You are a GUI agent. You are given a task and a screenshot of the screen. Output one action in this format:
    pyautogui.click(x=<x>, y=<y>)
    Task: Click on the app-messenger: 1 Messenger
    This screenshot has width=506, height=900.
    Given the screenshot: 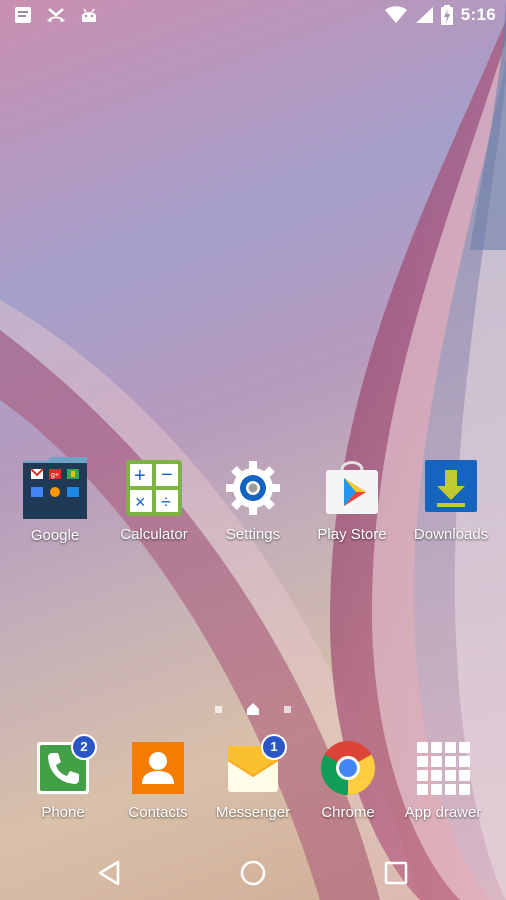 What is the action you would take?
    pyautogui.click(x=253, y=777)
    